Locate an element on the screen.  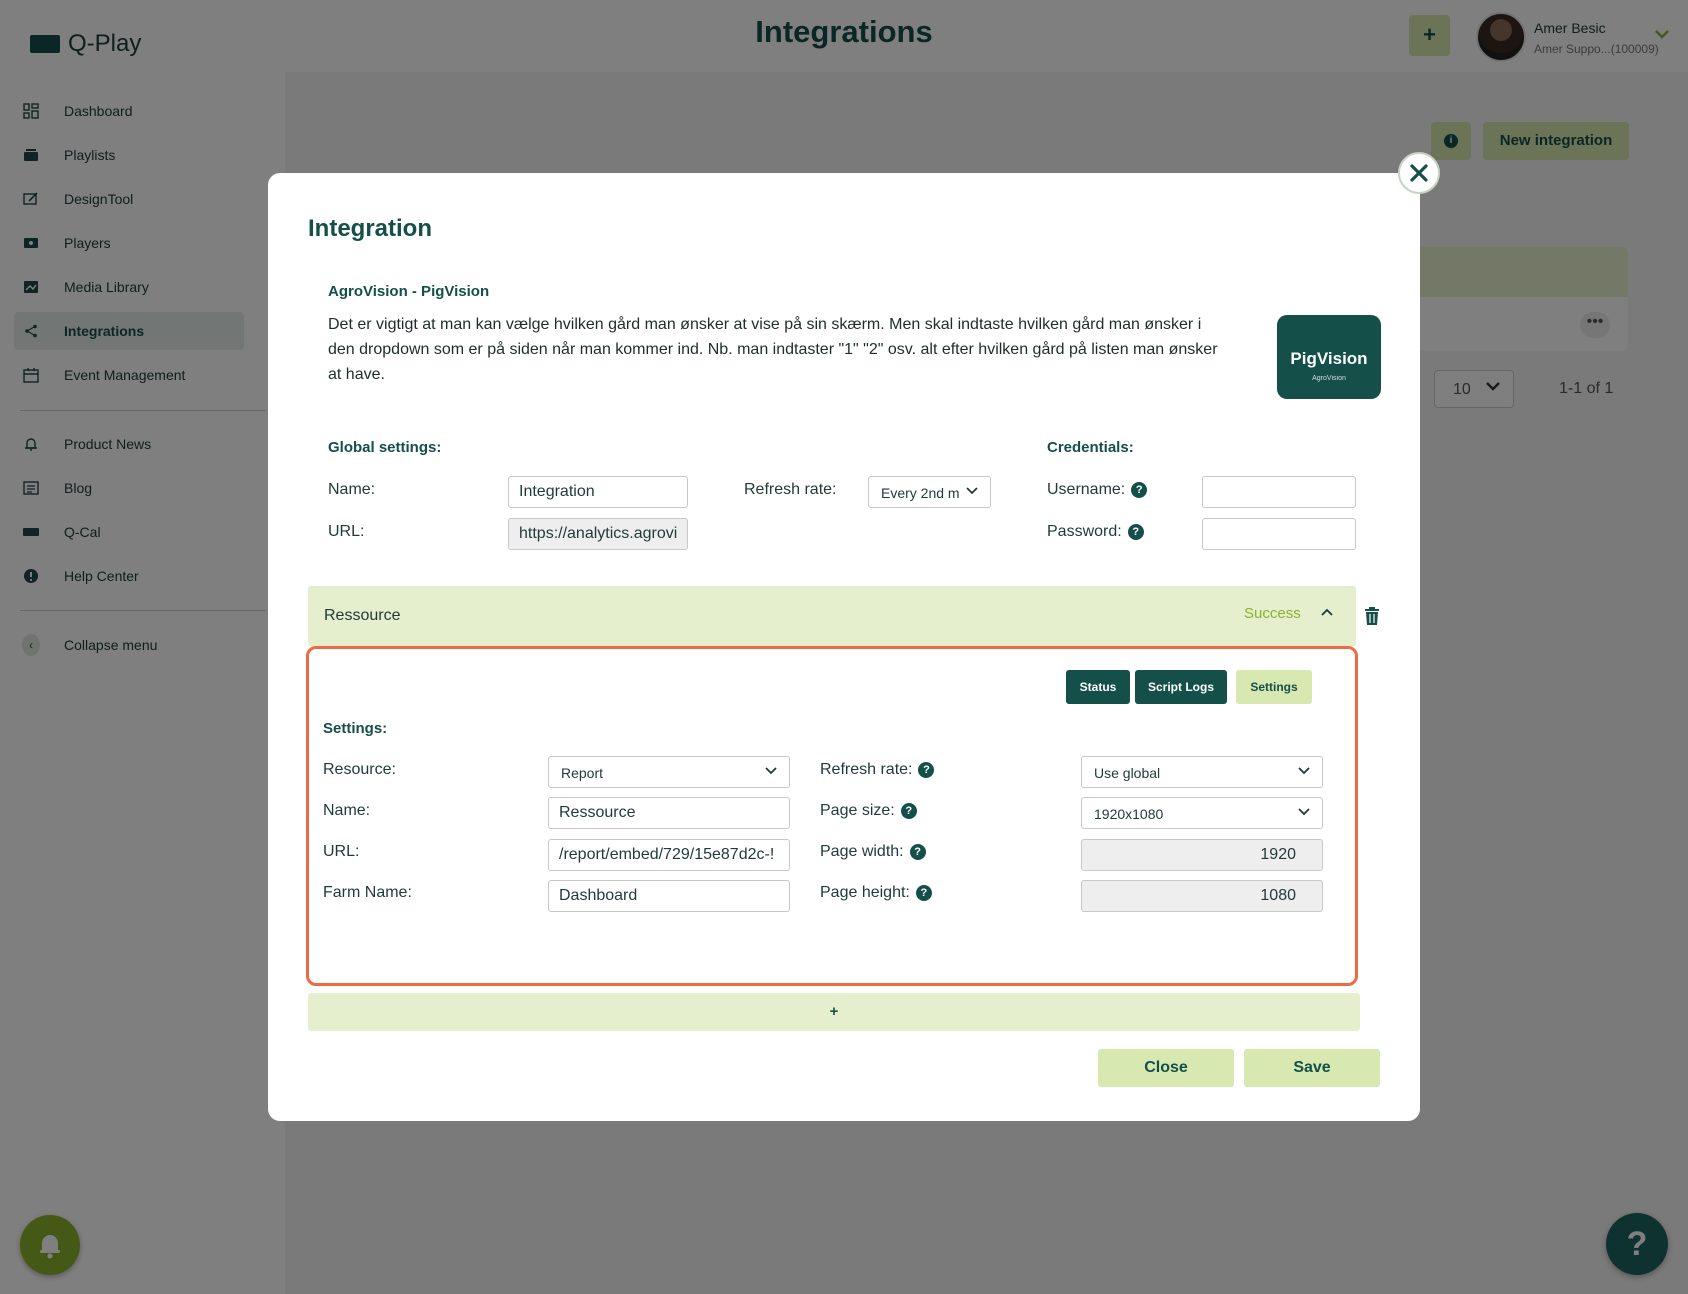
page-height-label: Page height: ? is located at coordinates (876, 893).